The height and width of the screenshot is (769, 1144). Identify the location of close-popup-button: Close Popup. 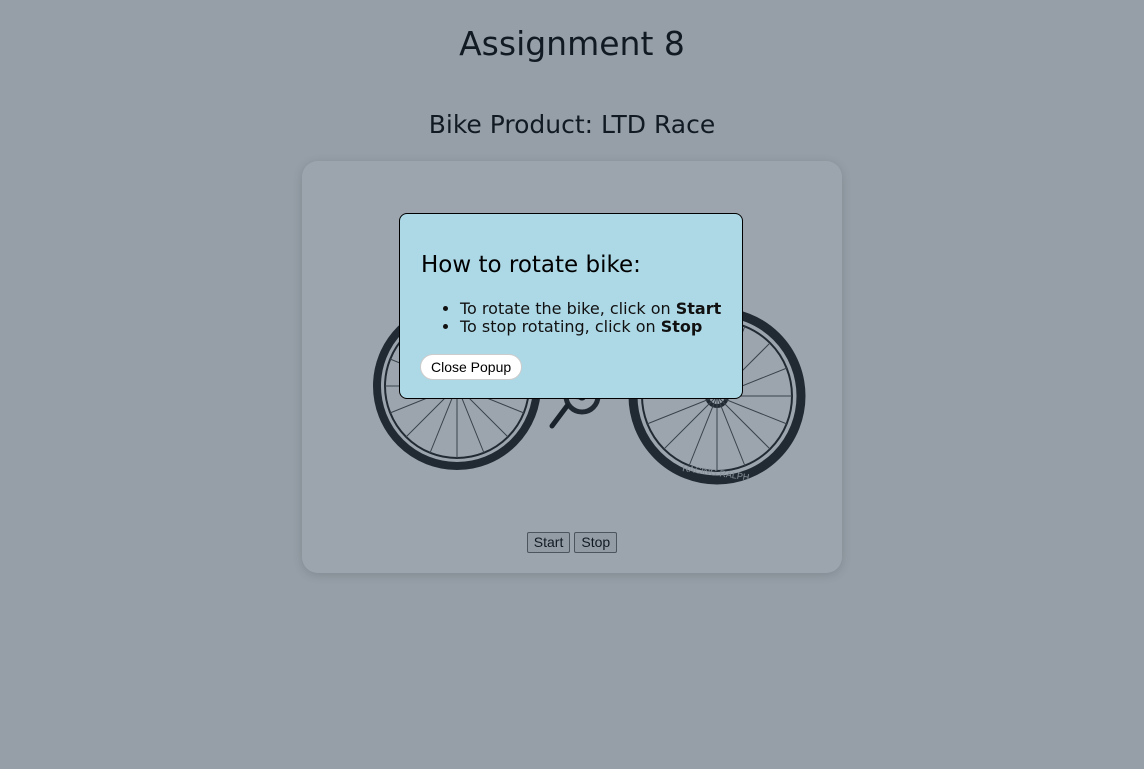
(471, 367).